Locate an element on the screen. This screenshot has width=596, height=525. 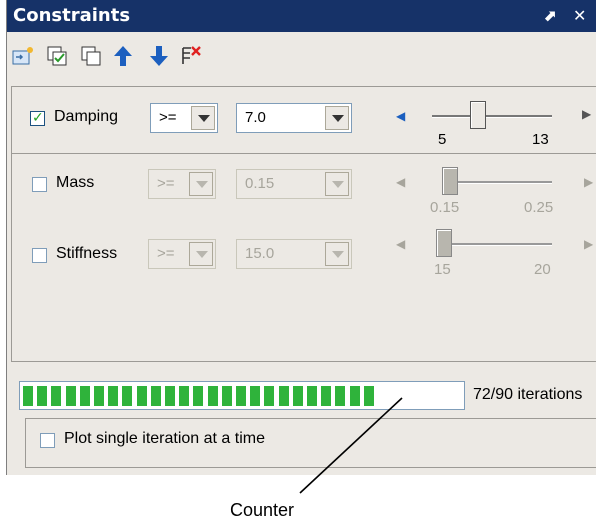
copy-icon is located at coordinates (91, 56).